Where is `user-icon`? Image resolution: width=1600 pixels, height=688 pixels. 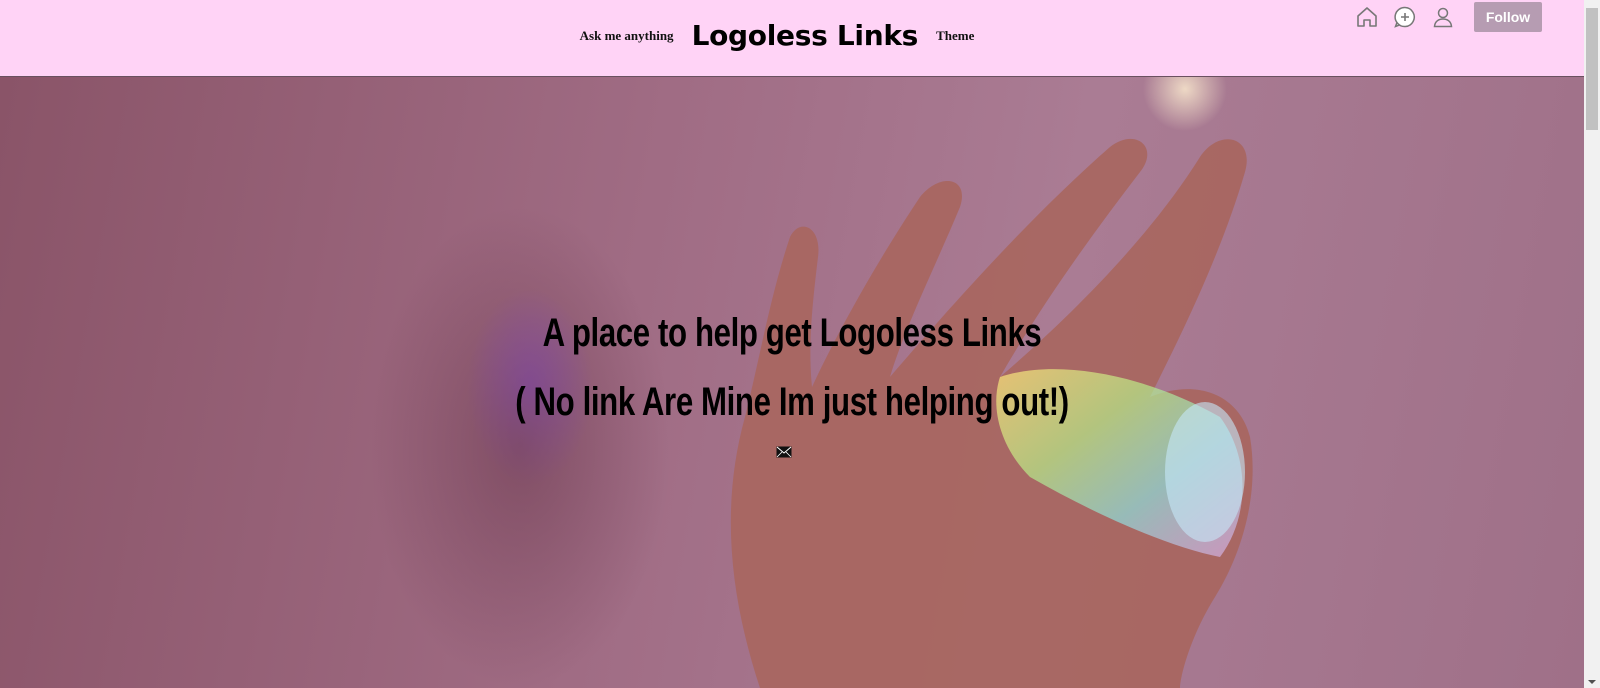
user-icon is located at coordinates (1443, 17).